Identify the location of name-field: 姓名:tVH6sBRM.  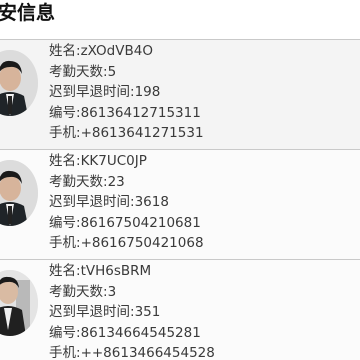
(100, 271).